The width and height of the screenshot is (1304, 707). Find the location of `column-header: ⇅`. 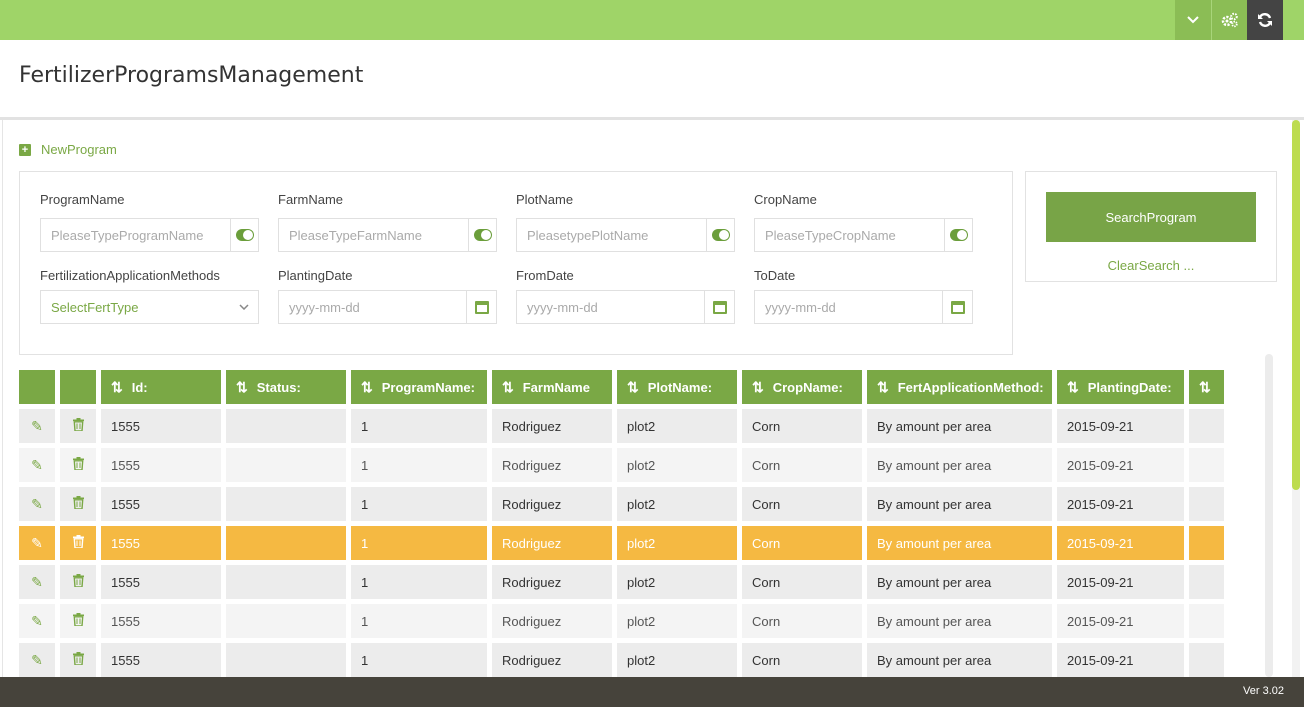

column-header: ⇅ is located at coordinates (1206, 387).